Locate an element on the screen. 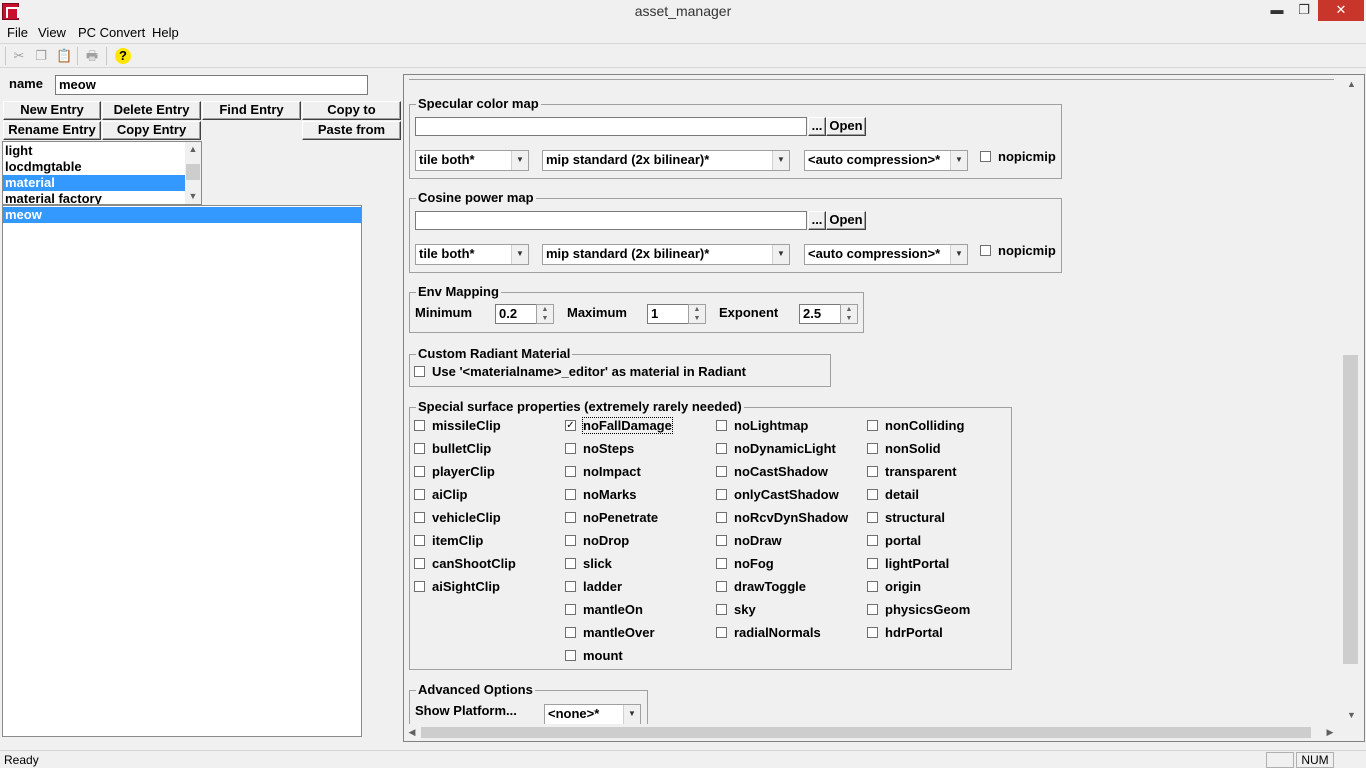 The width and height of the screenshot is (1366, 768). env-minimum-spinner: ▲ ▼ is located at coordinates (545, 314).